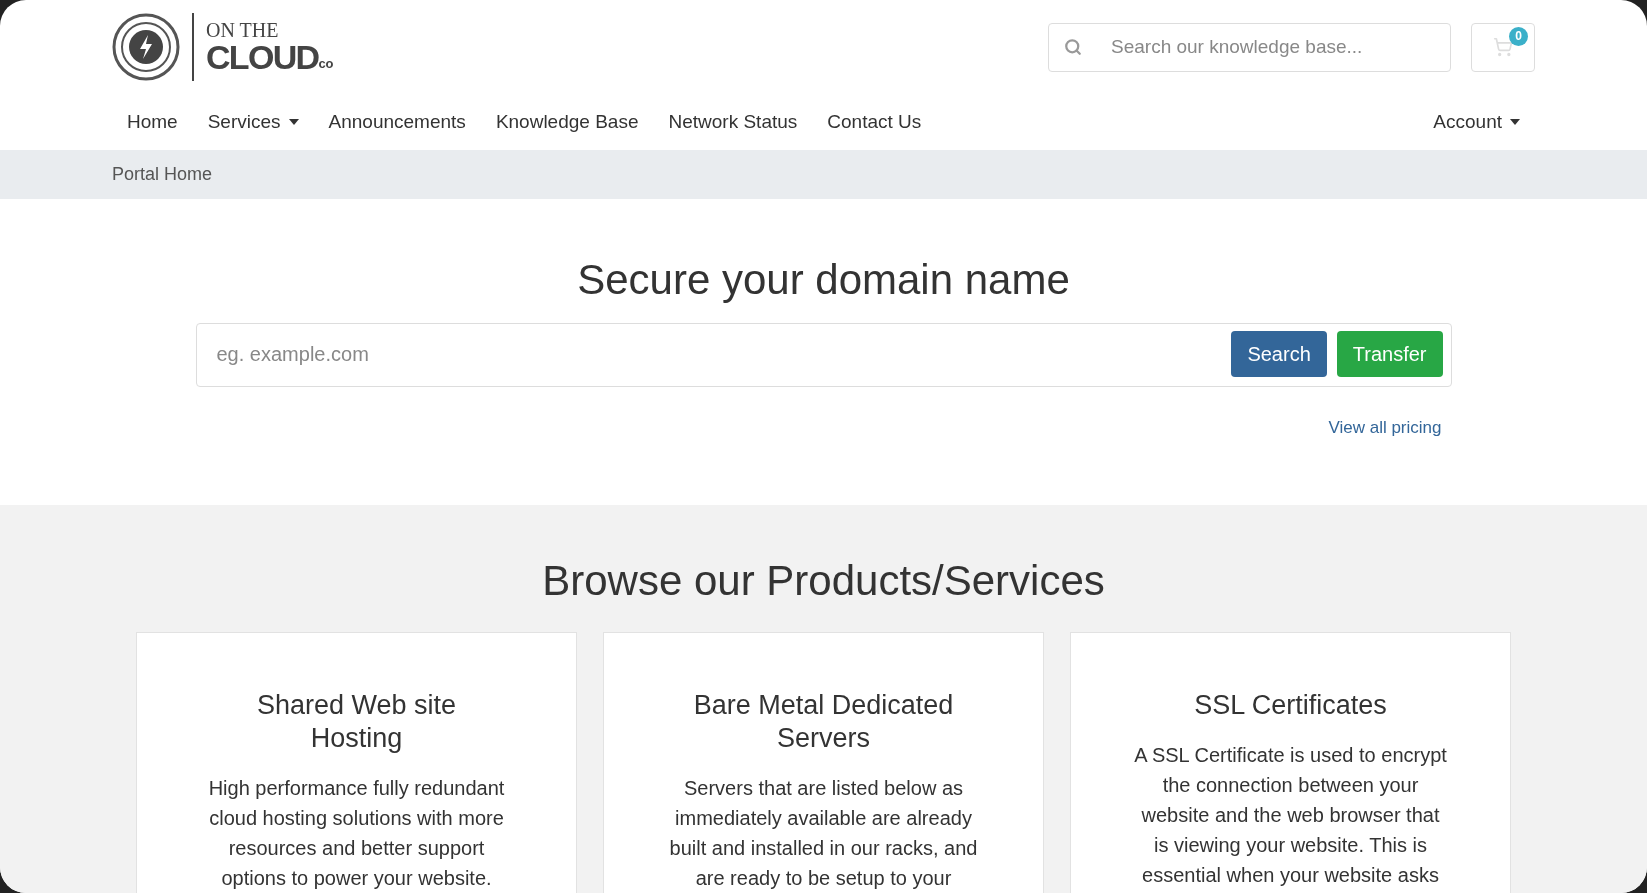 The height and width of the screenshot is (893, 1647). What do you see at coordinates (1279, 353) in the screenshot?
I see `search-button: Search` at bounding box center [1279, 353].